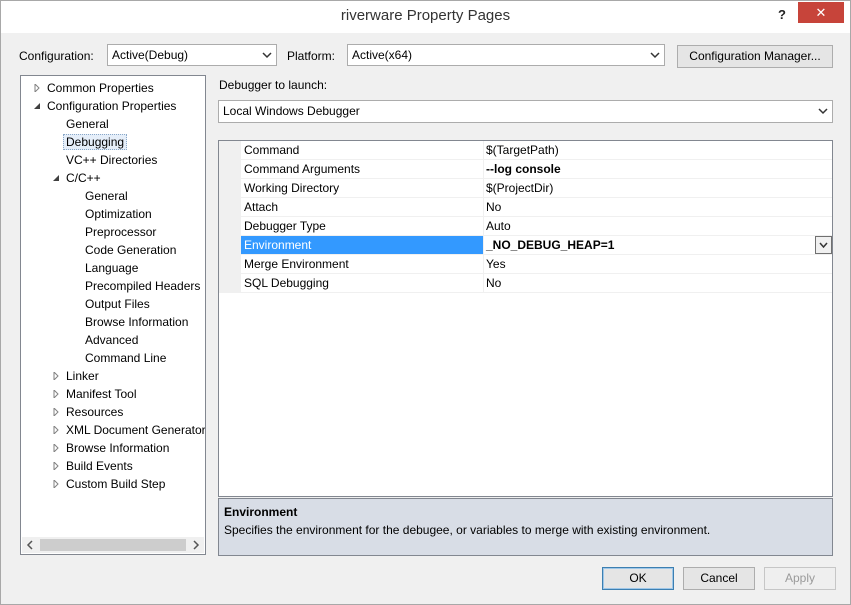  I want to click on tree-item-label: General, so click(106, 196).